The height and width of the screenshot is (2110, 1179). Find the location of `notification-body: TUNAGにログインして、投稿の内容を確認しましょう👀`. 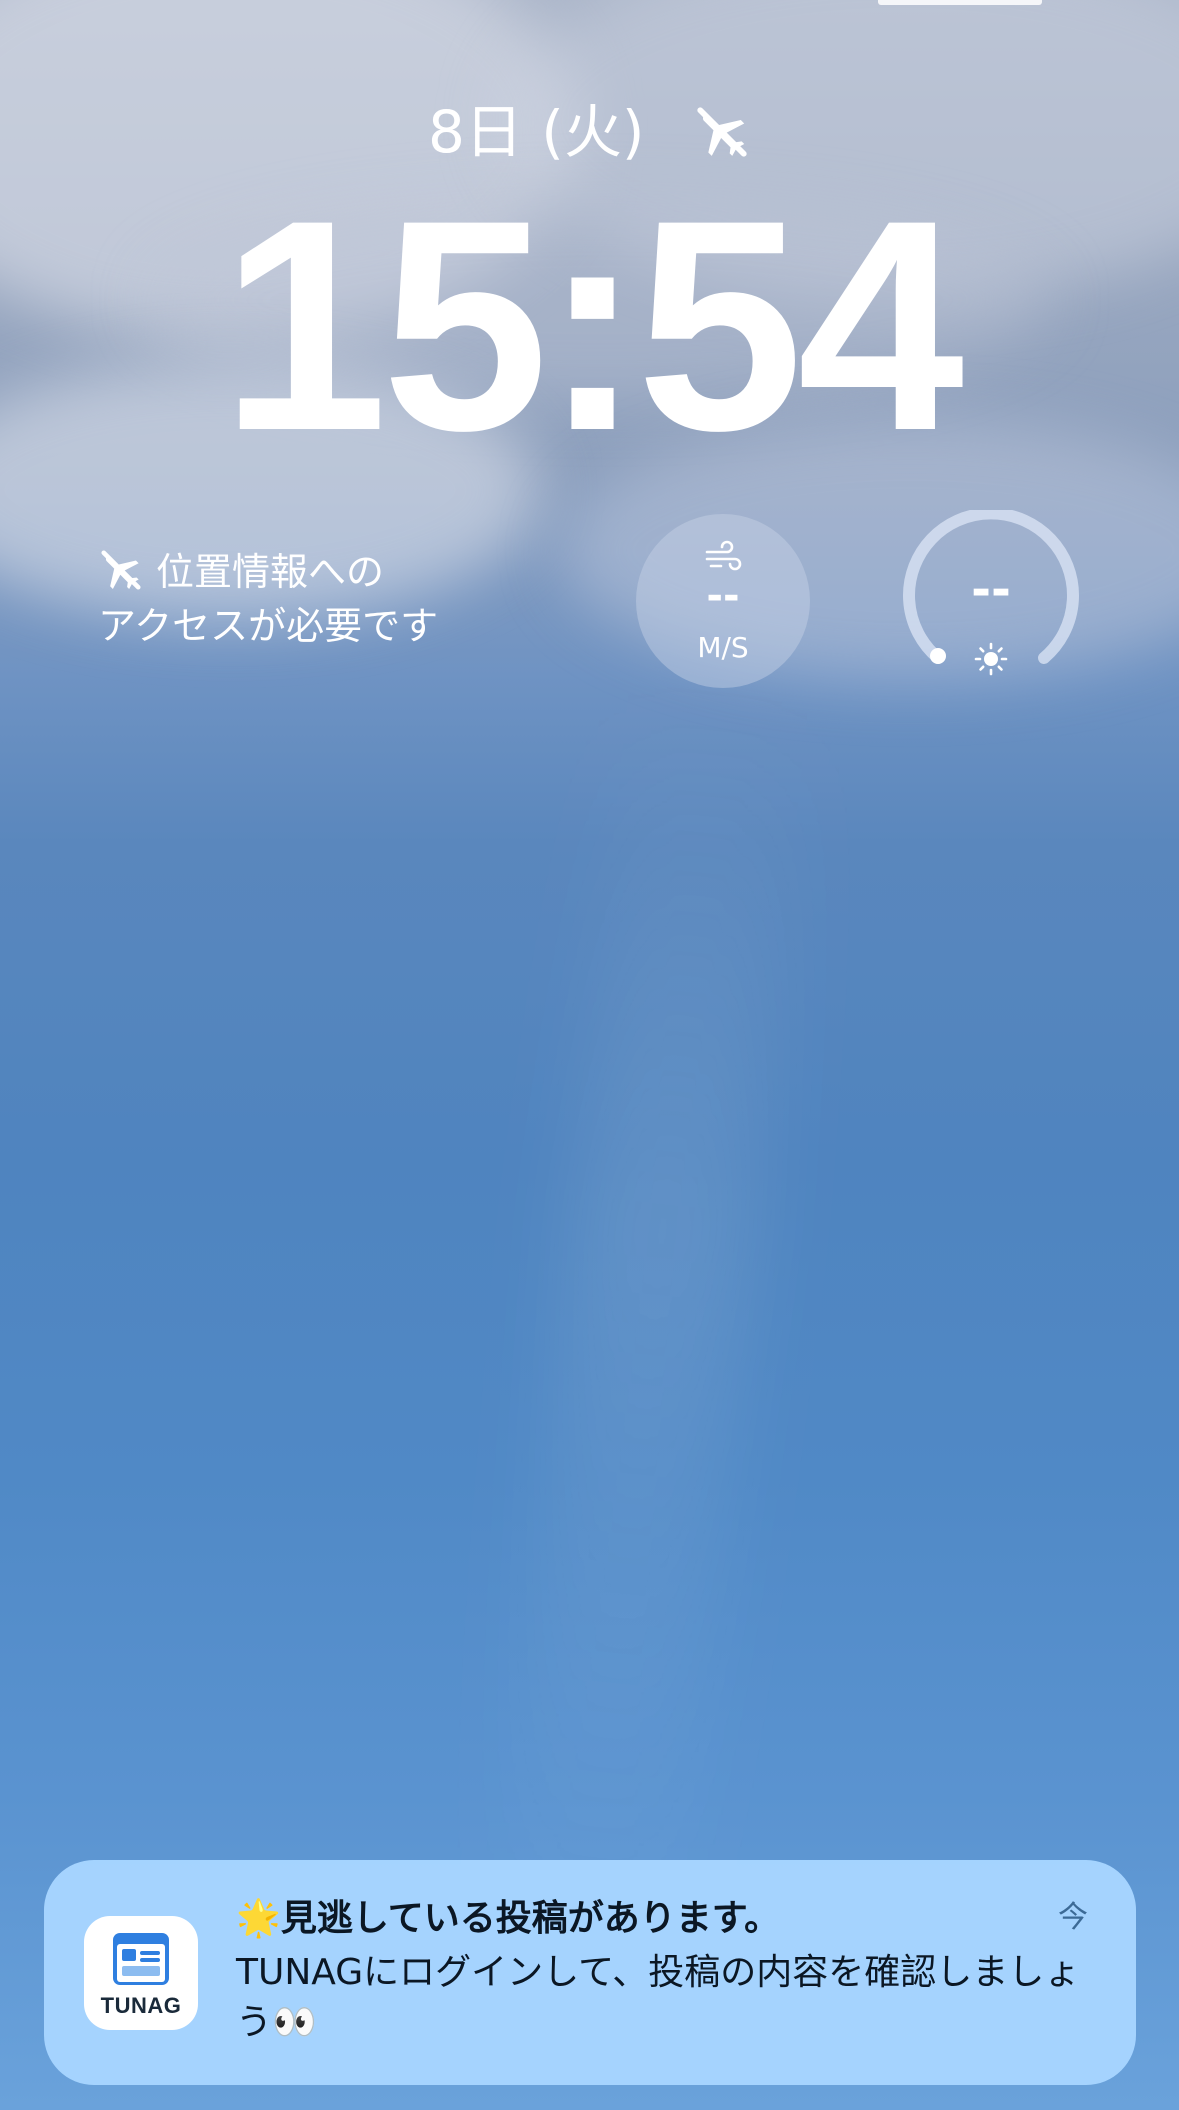

notification-body: TUNAGにログインして、投稿の内容を確認しましょう👀 is located at coordinates (658, 1997).